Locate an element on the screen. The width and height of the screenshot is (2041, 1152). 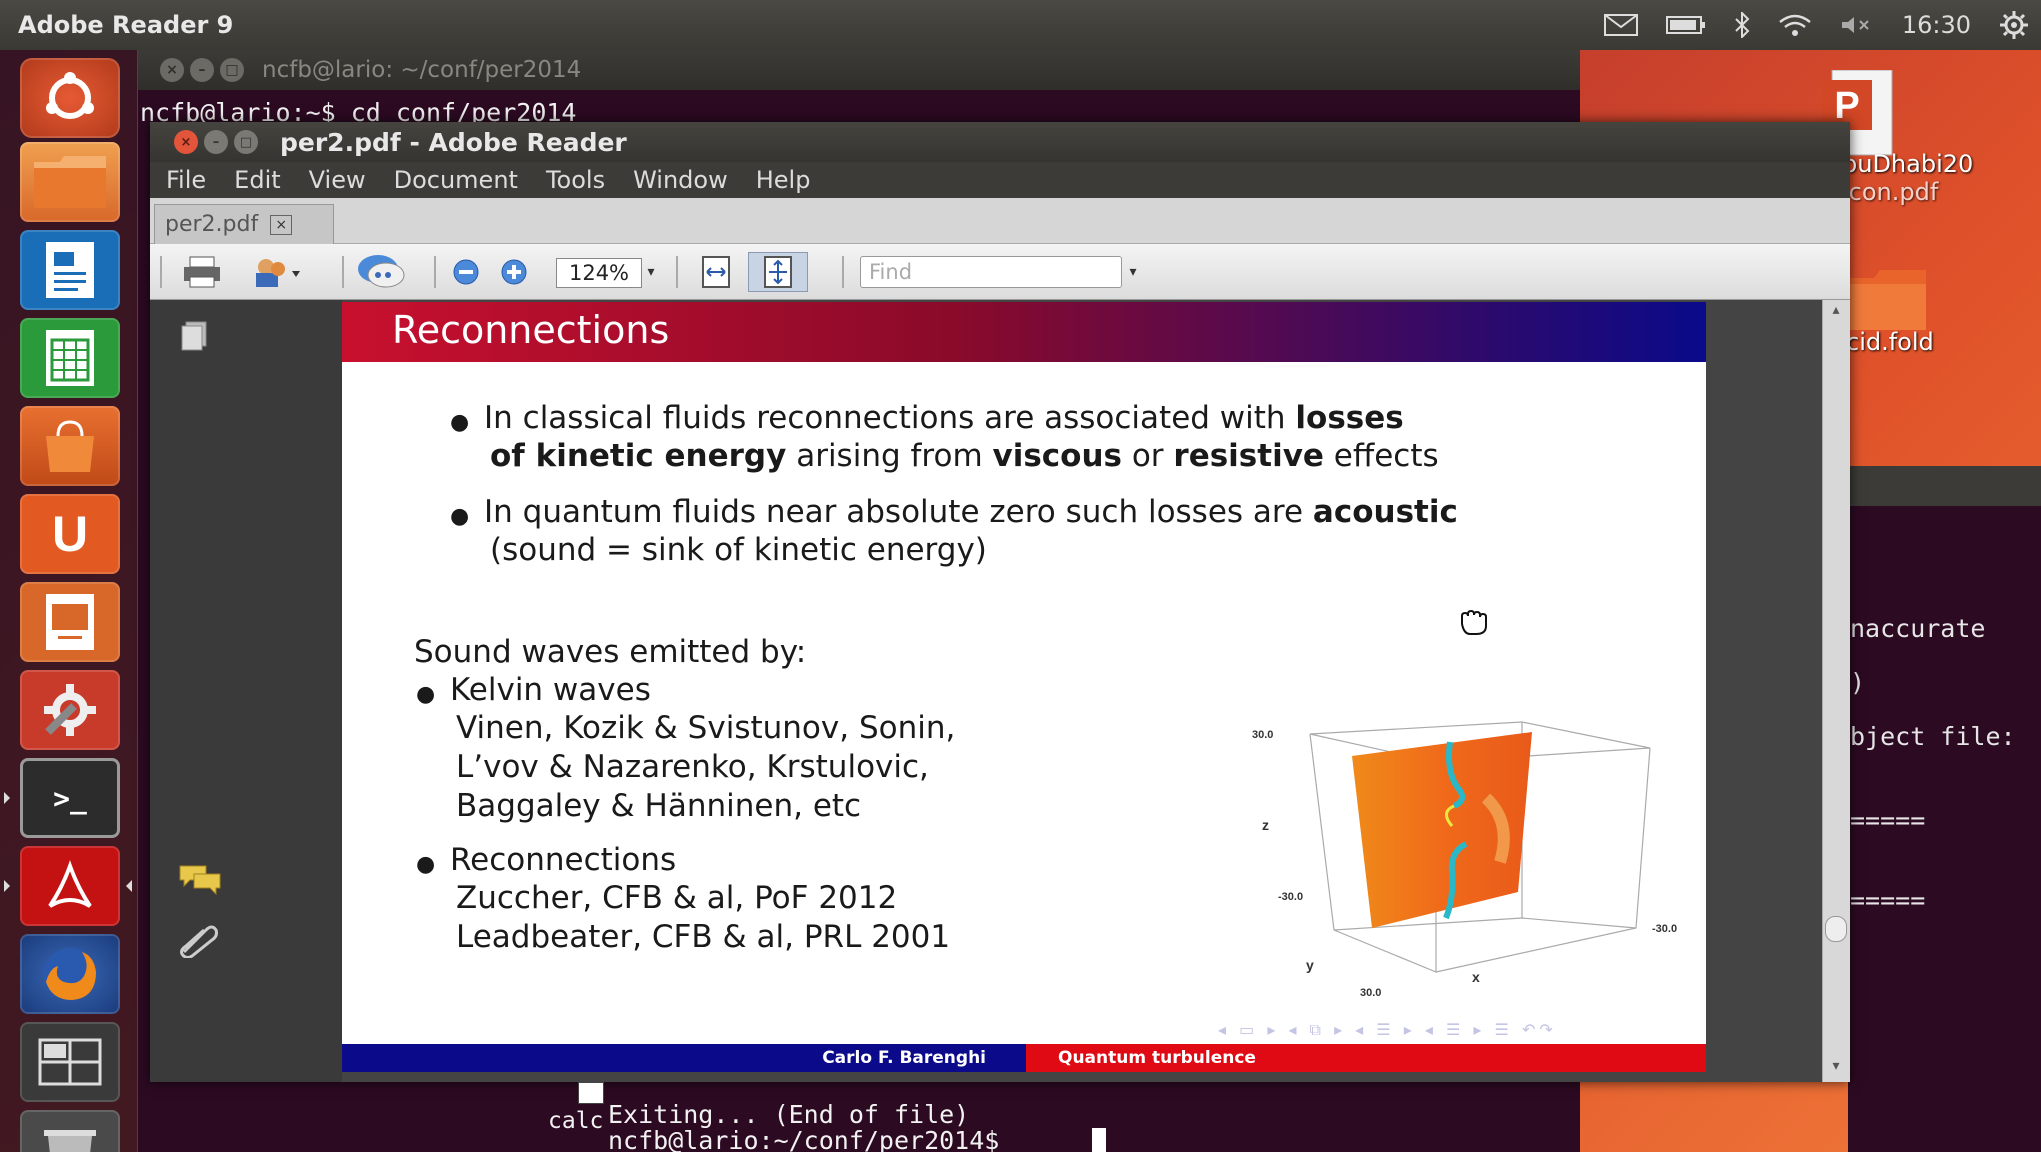
scroll-up-arrow: ▴ is located at coordinates (1836, 312).